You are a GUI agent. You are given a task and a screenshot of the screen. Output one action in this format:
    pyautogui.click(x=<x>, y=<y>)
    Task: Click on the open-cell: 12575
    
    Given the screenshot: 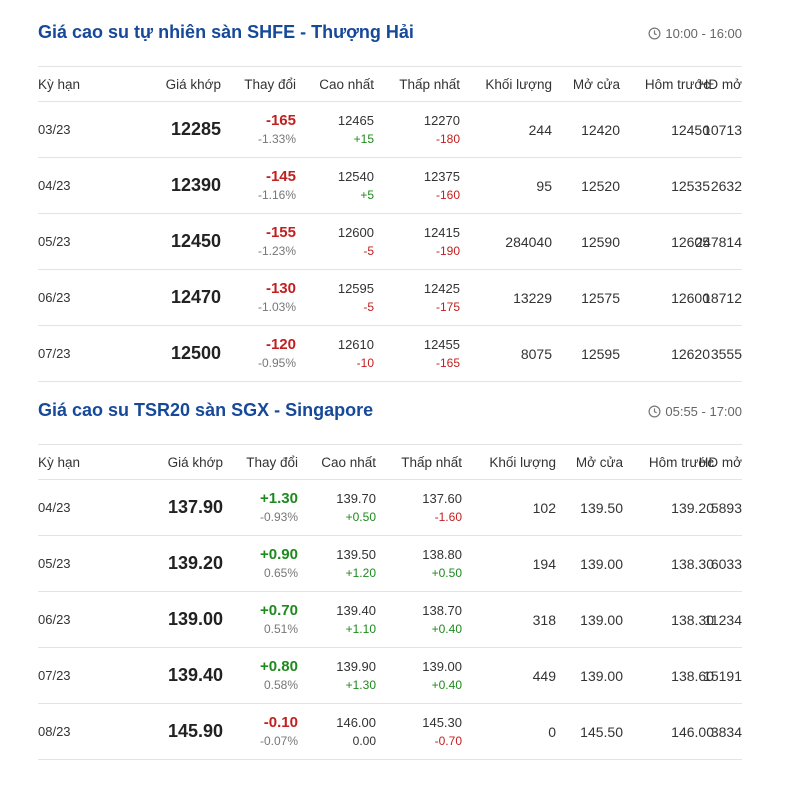 What is the action you would take?
    pyautogui.click(x=600, y=297)
    